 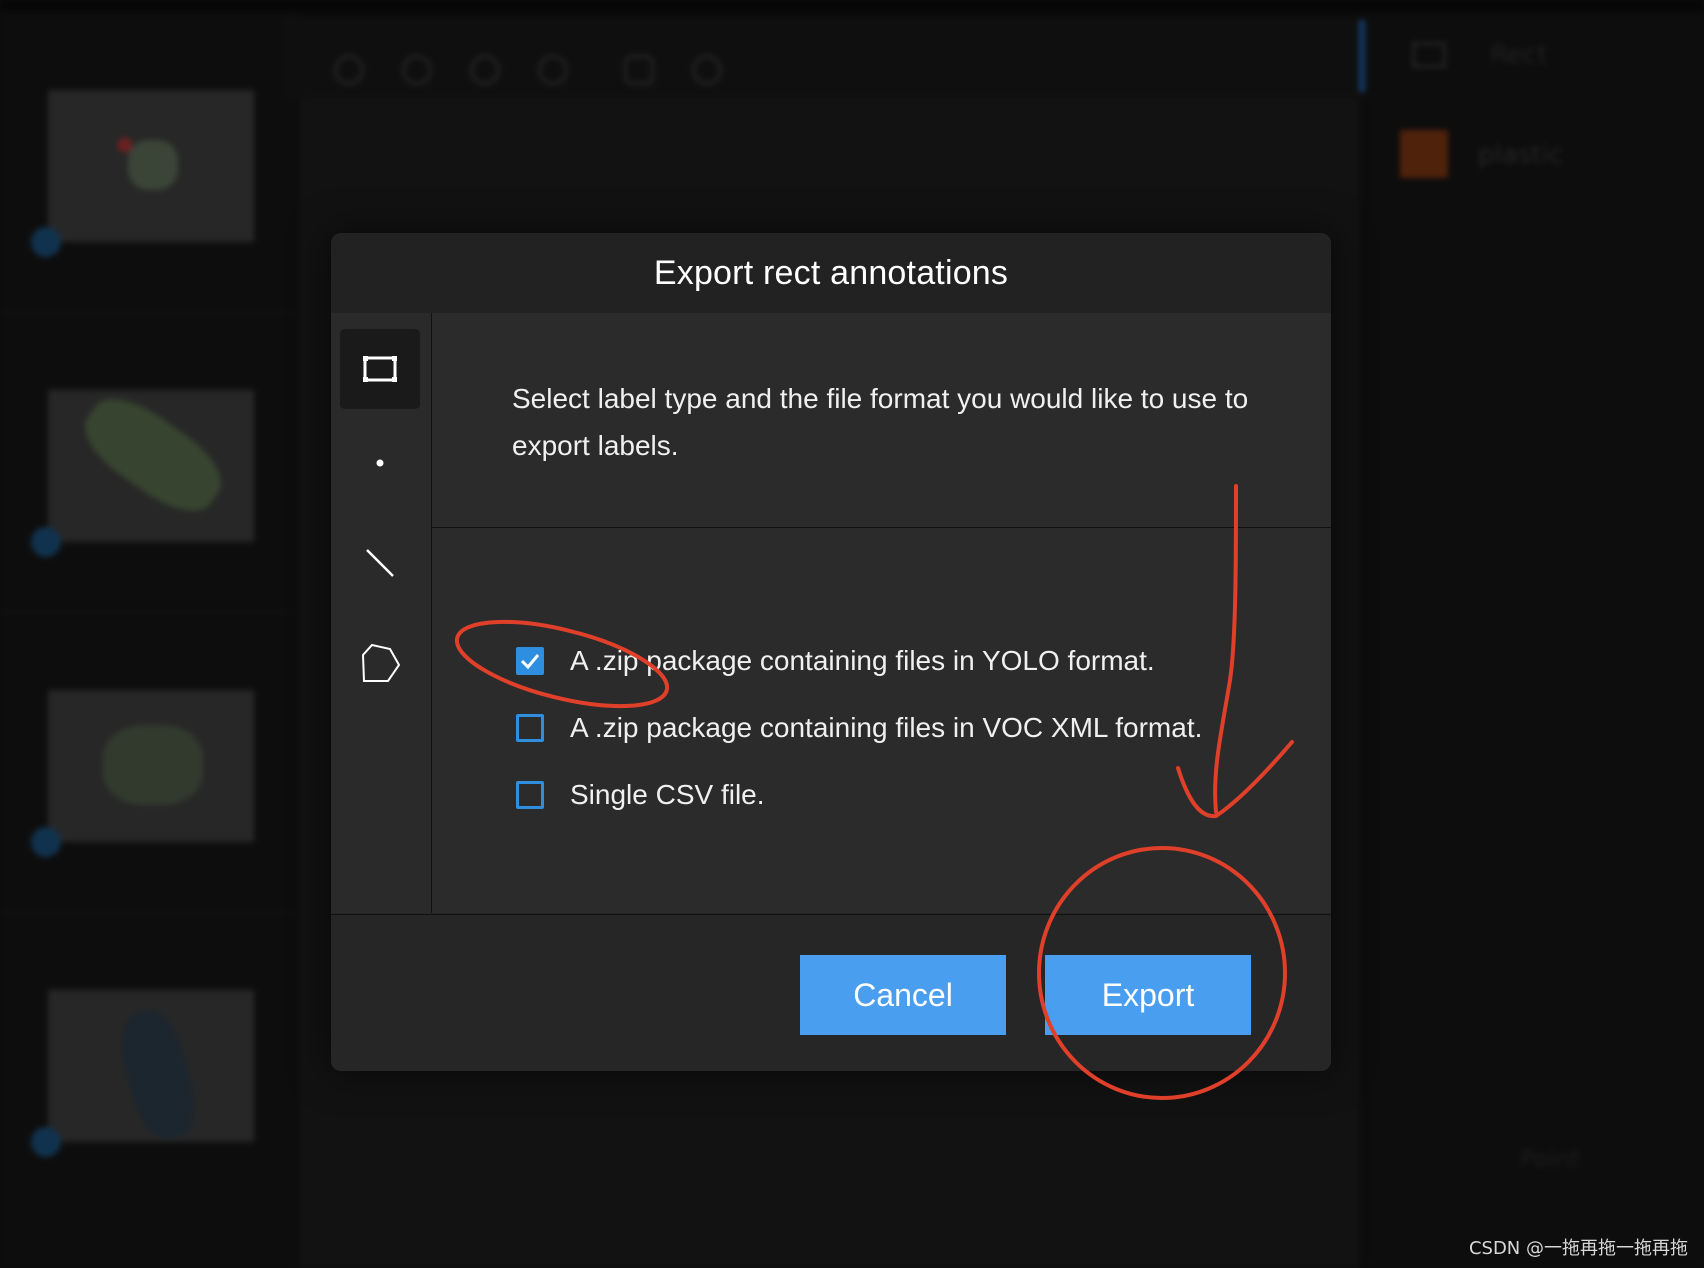 I want to click on label-type-selector, so click(x=381, y=613).